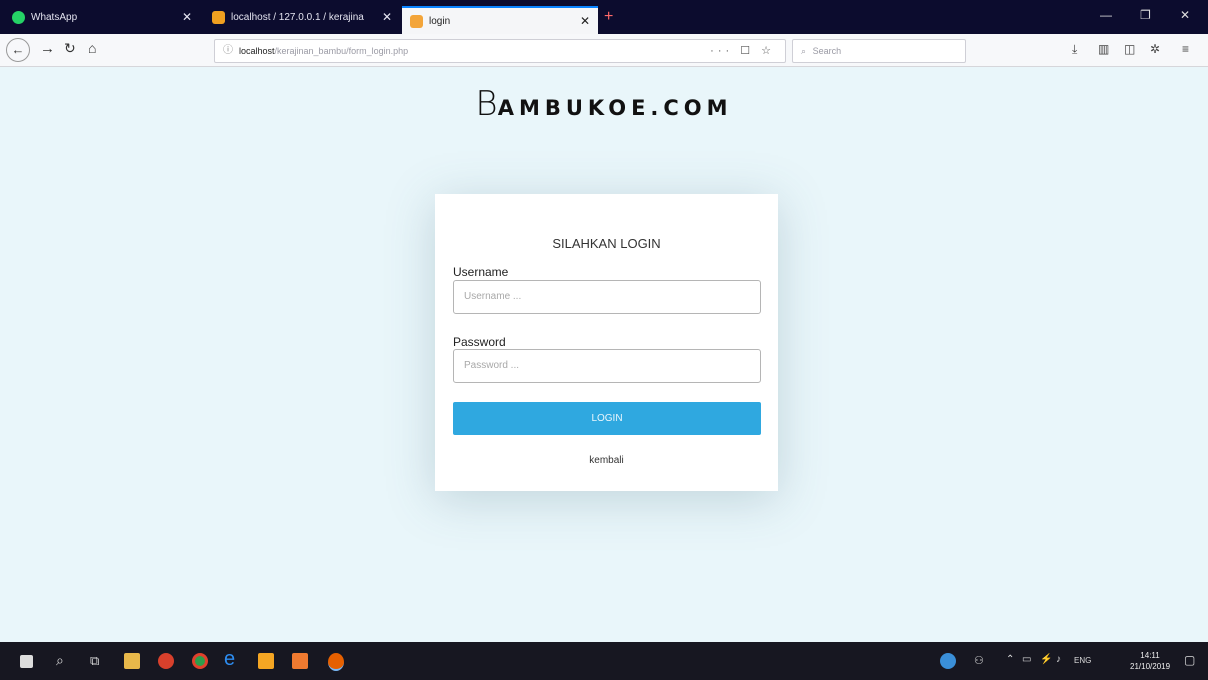 The width and height of the screenshot is (1208, 680). What do you see at coordinates (1010, 659) in the screenshot?
I see `chevron-up-icon: ⌃` at bounding box center [1010, 659].